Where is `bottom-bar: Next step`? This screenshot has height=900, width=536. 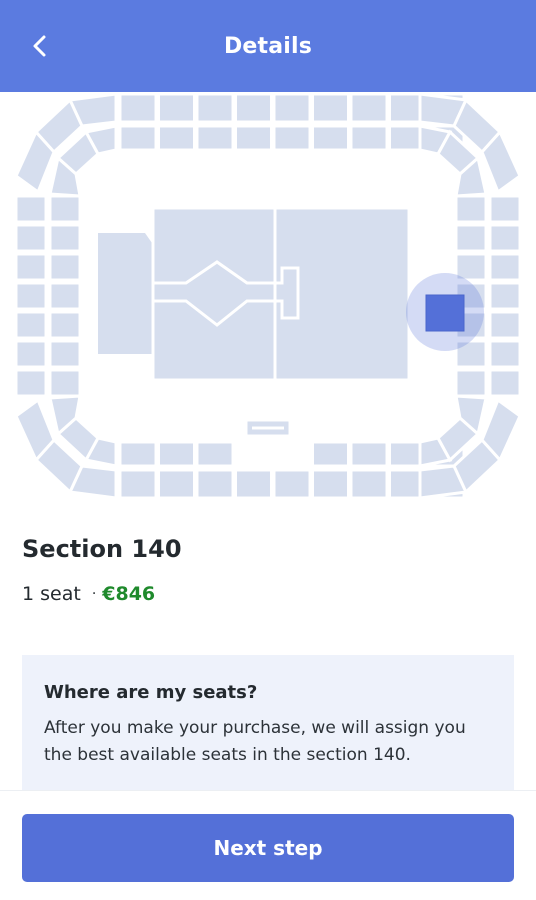
bottom-bar: Next step is located at coordinates (268, 845).